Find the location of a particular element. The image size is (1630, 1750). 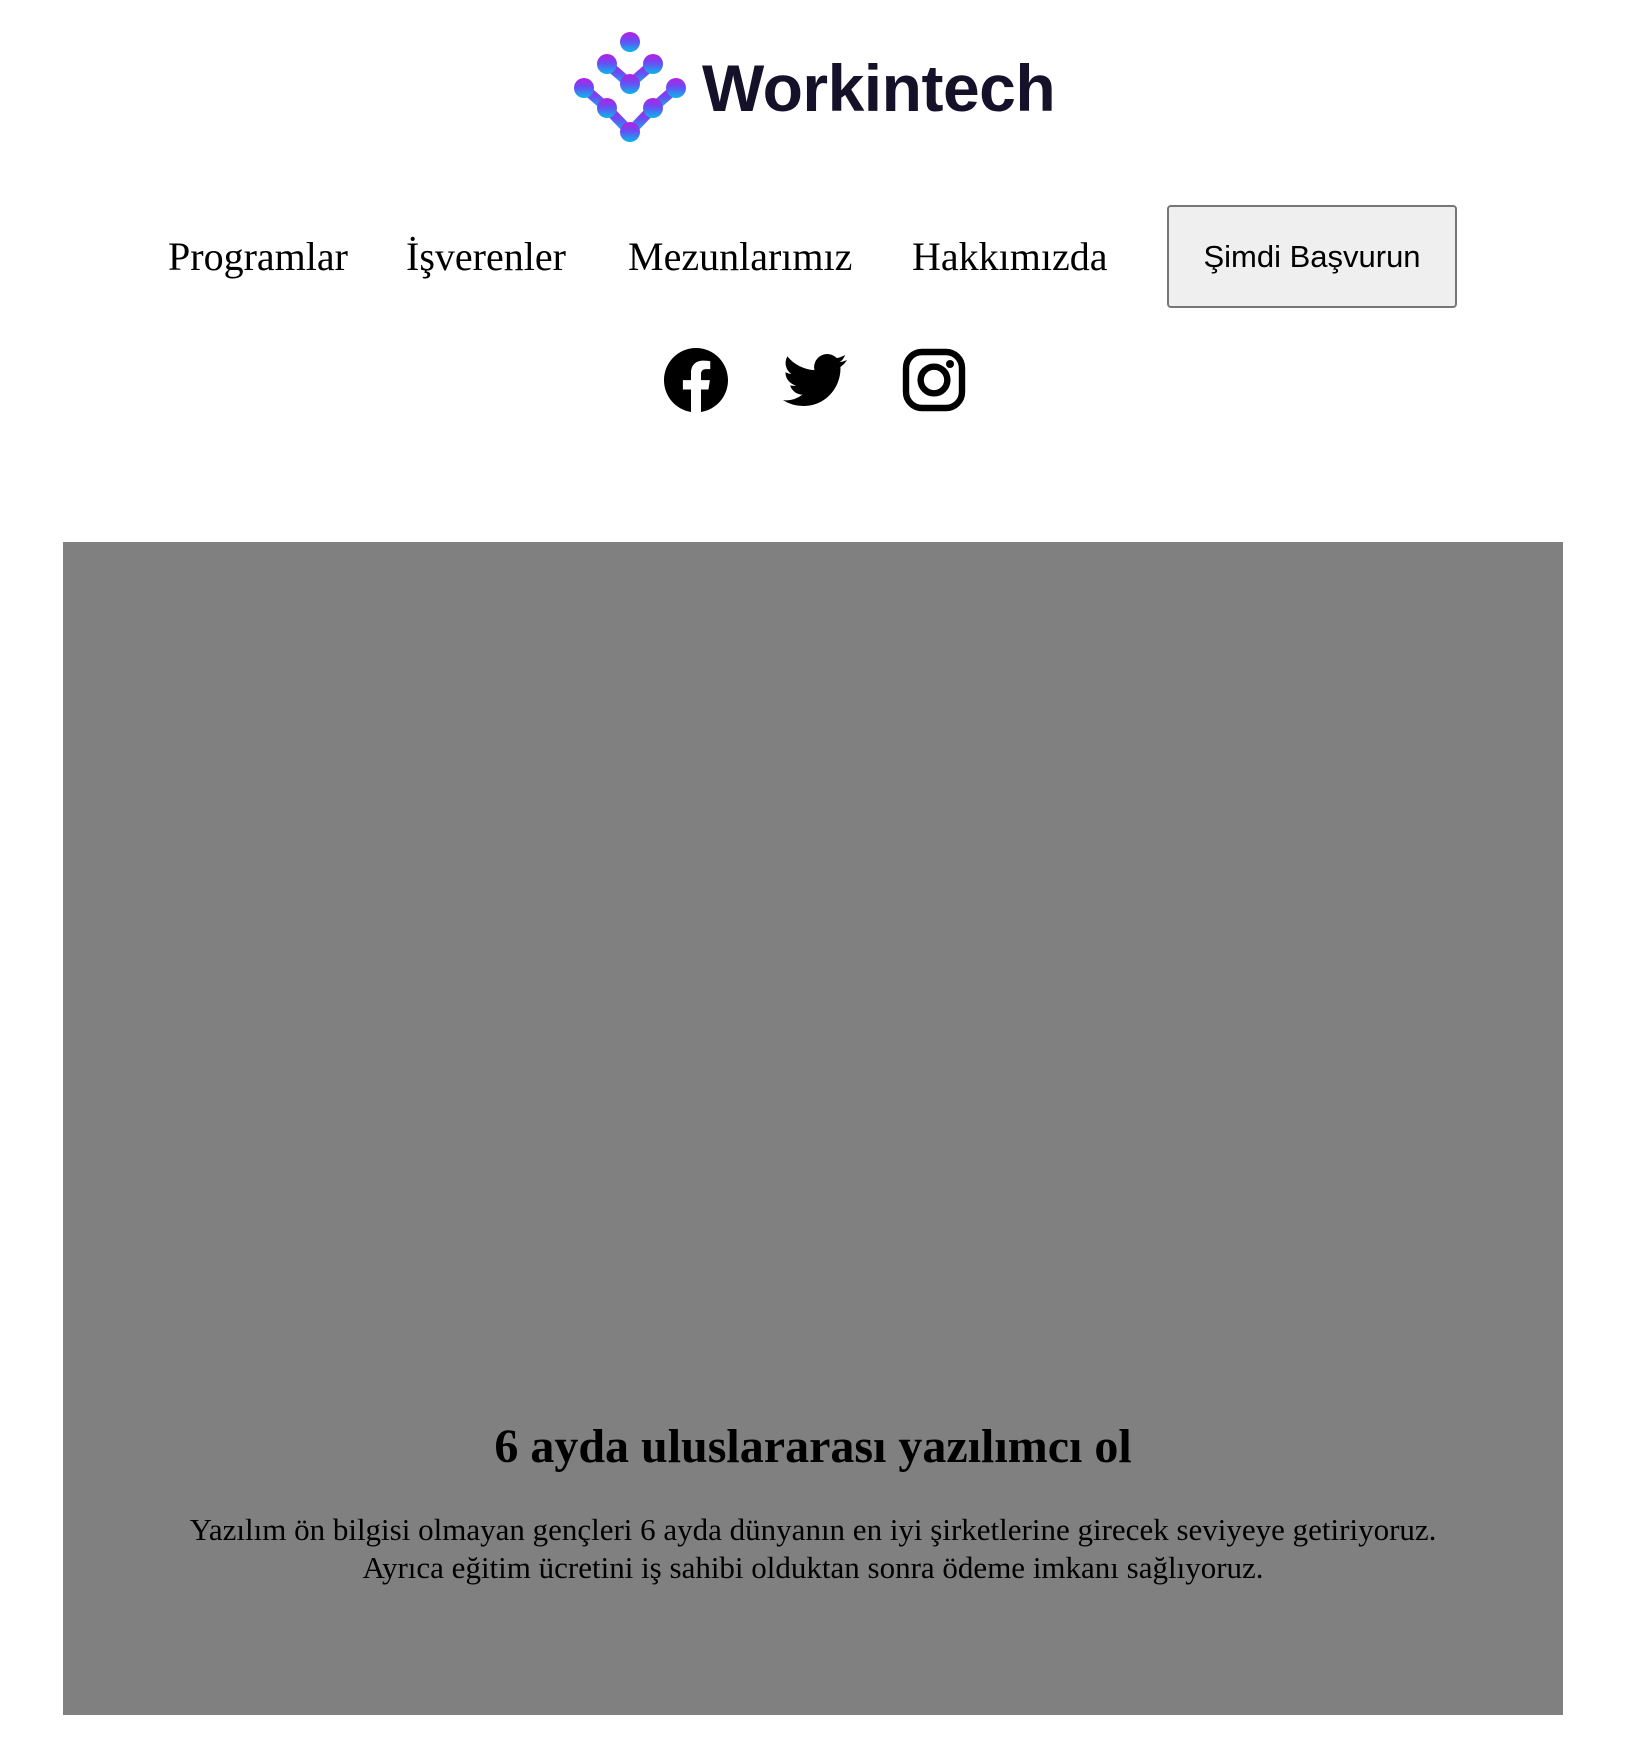

nav-link-hakkimizda: Hakkımızda is located at coordinates (1010, 257).